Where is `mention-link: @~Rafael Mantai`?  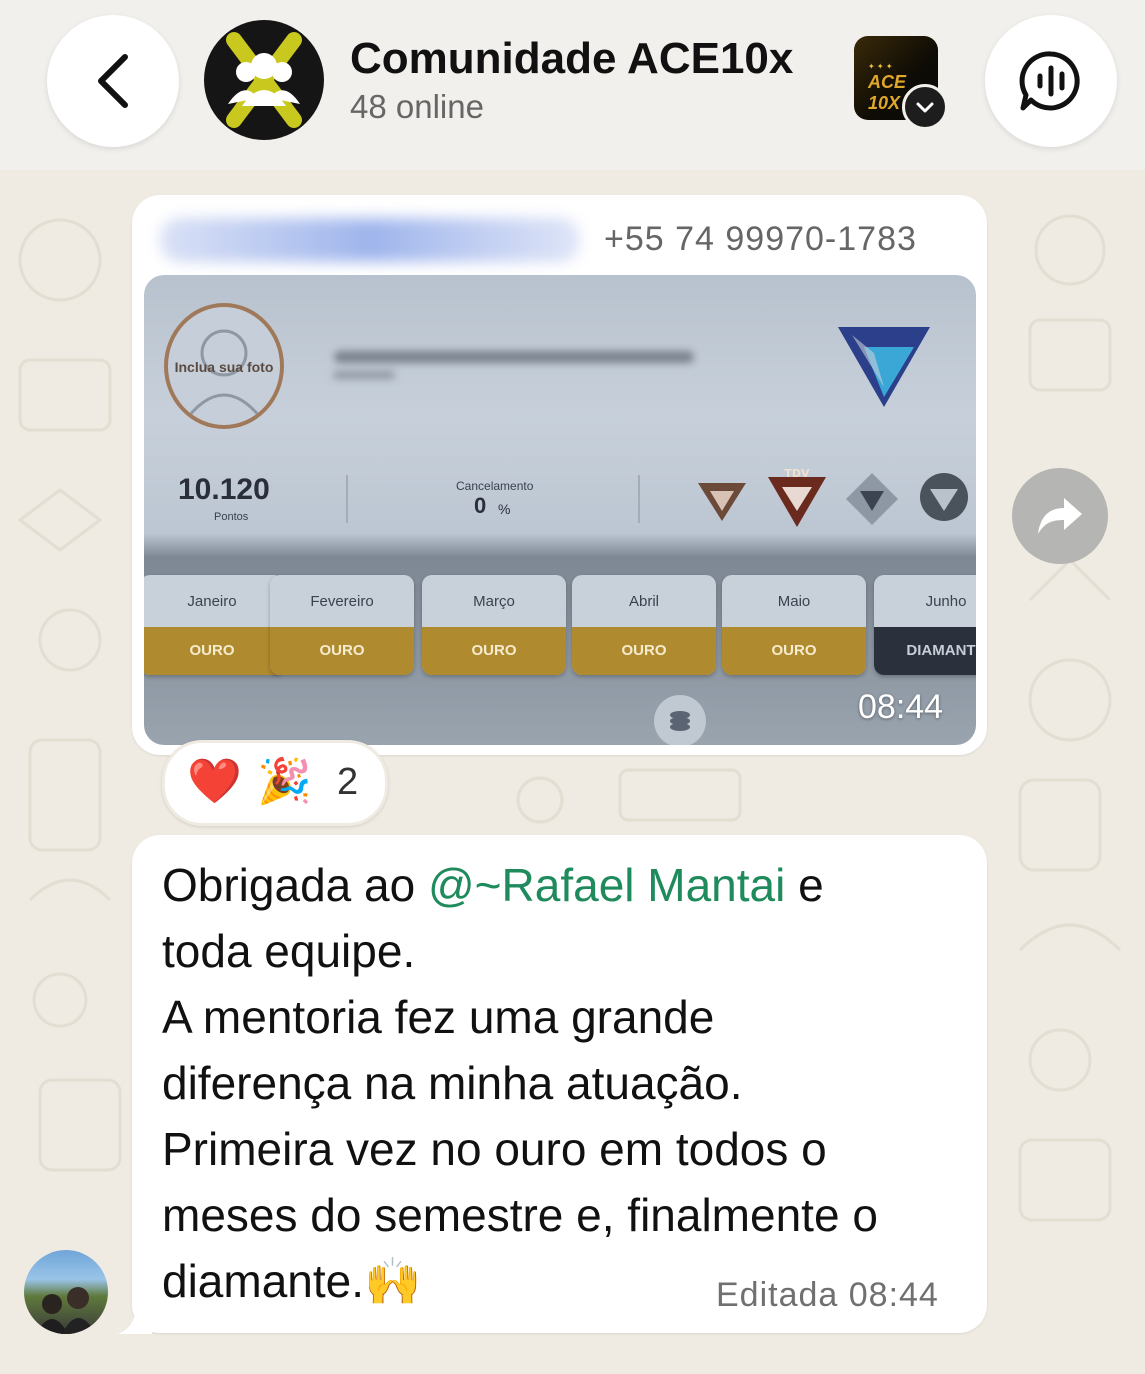
mention-link: @~Rafael Mantai is located at coordinates (606, 885).